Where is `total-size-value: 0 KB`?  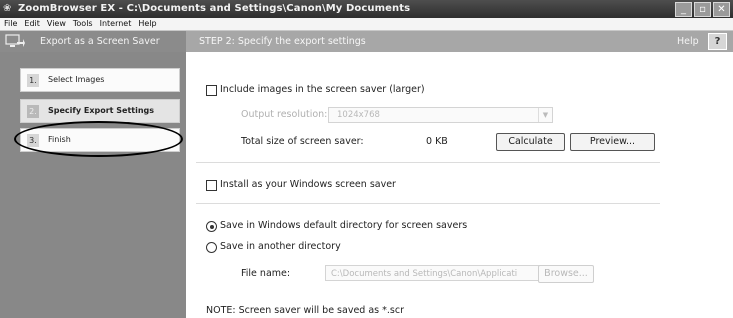
total-size-value: 0 KB is located at coordinates (437, 141).